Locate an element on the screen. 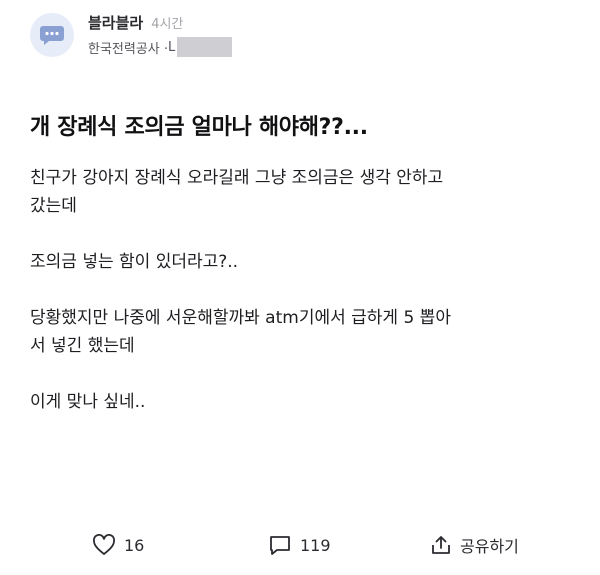 The height and width of the screenshot is (575, 600). share-upload-icon is located at coordinates (441, 545).